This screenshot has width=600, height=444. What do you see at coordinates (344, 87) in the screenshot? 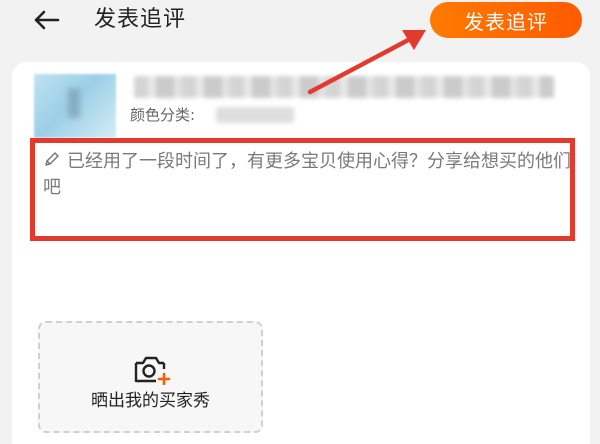
I see `product-title-blurred` at bounding box center [344, 87].